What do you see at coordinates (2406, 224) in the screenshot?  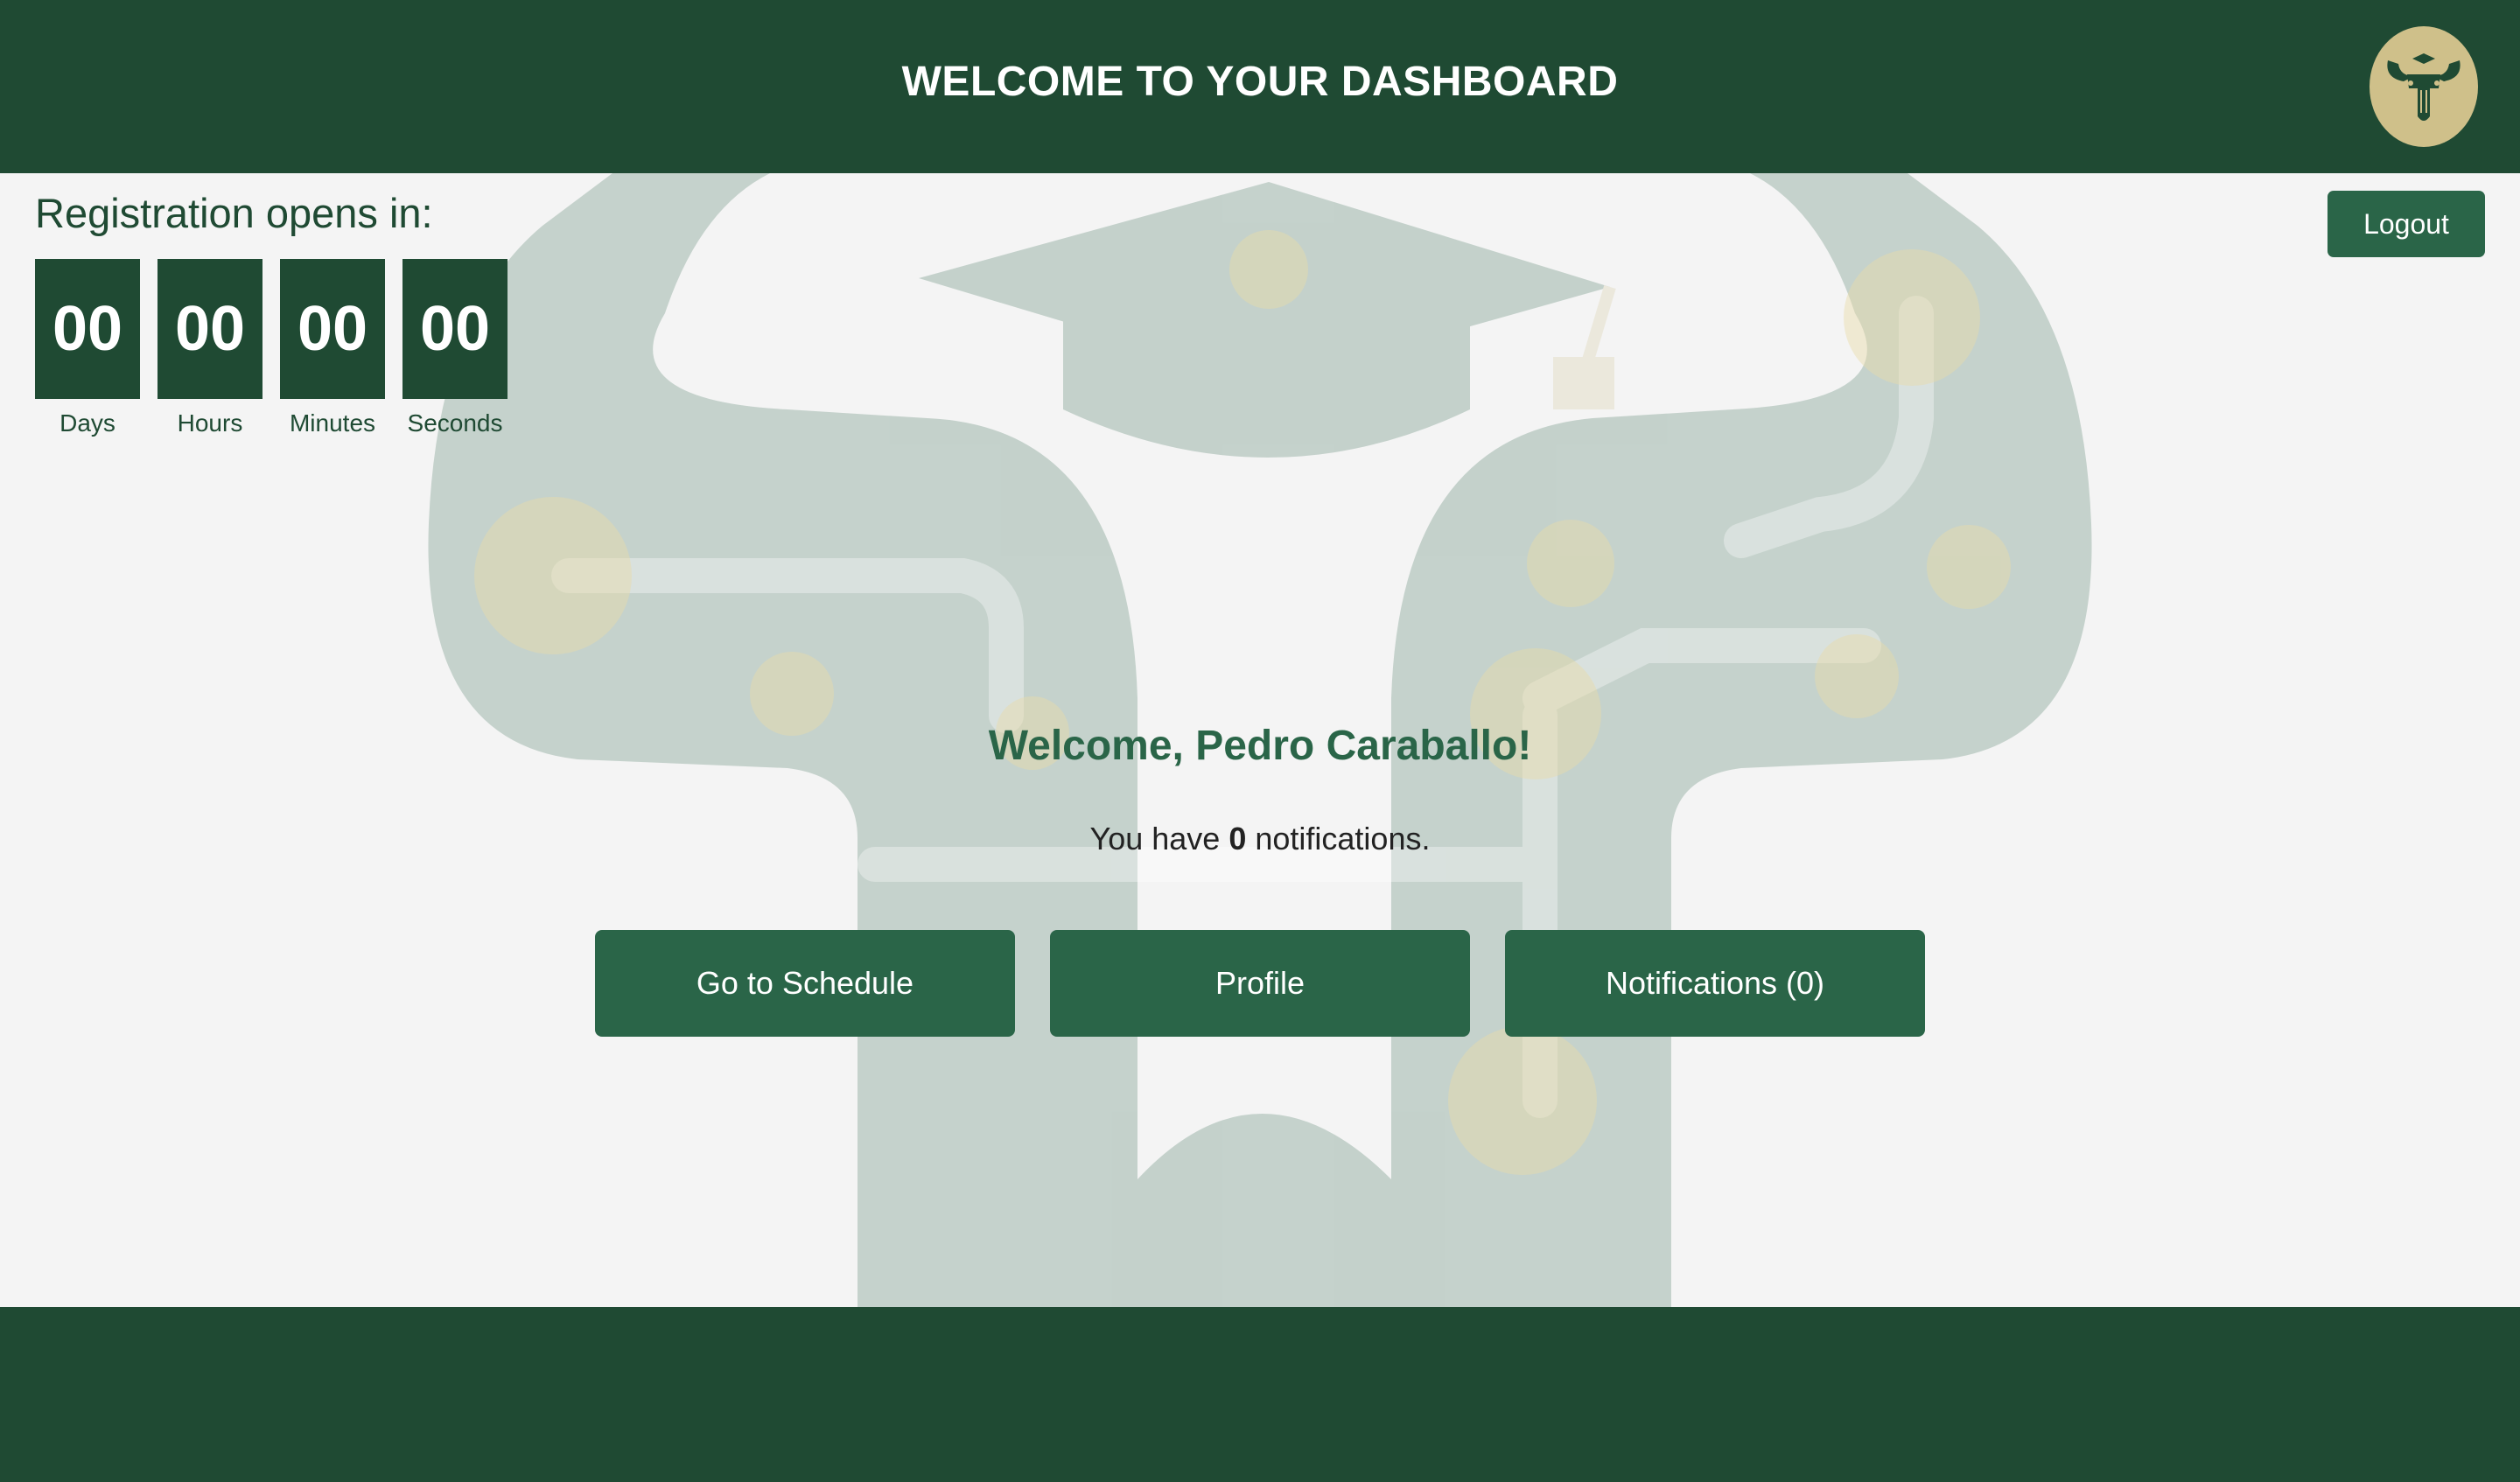 I see `logout-button: Logout` at bounding box center [2406, 224].